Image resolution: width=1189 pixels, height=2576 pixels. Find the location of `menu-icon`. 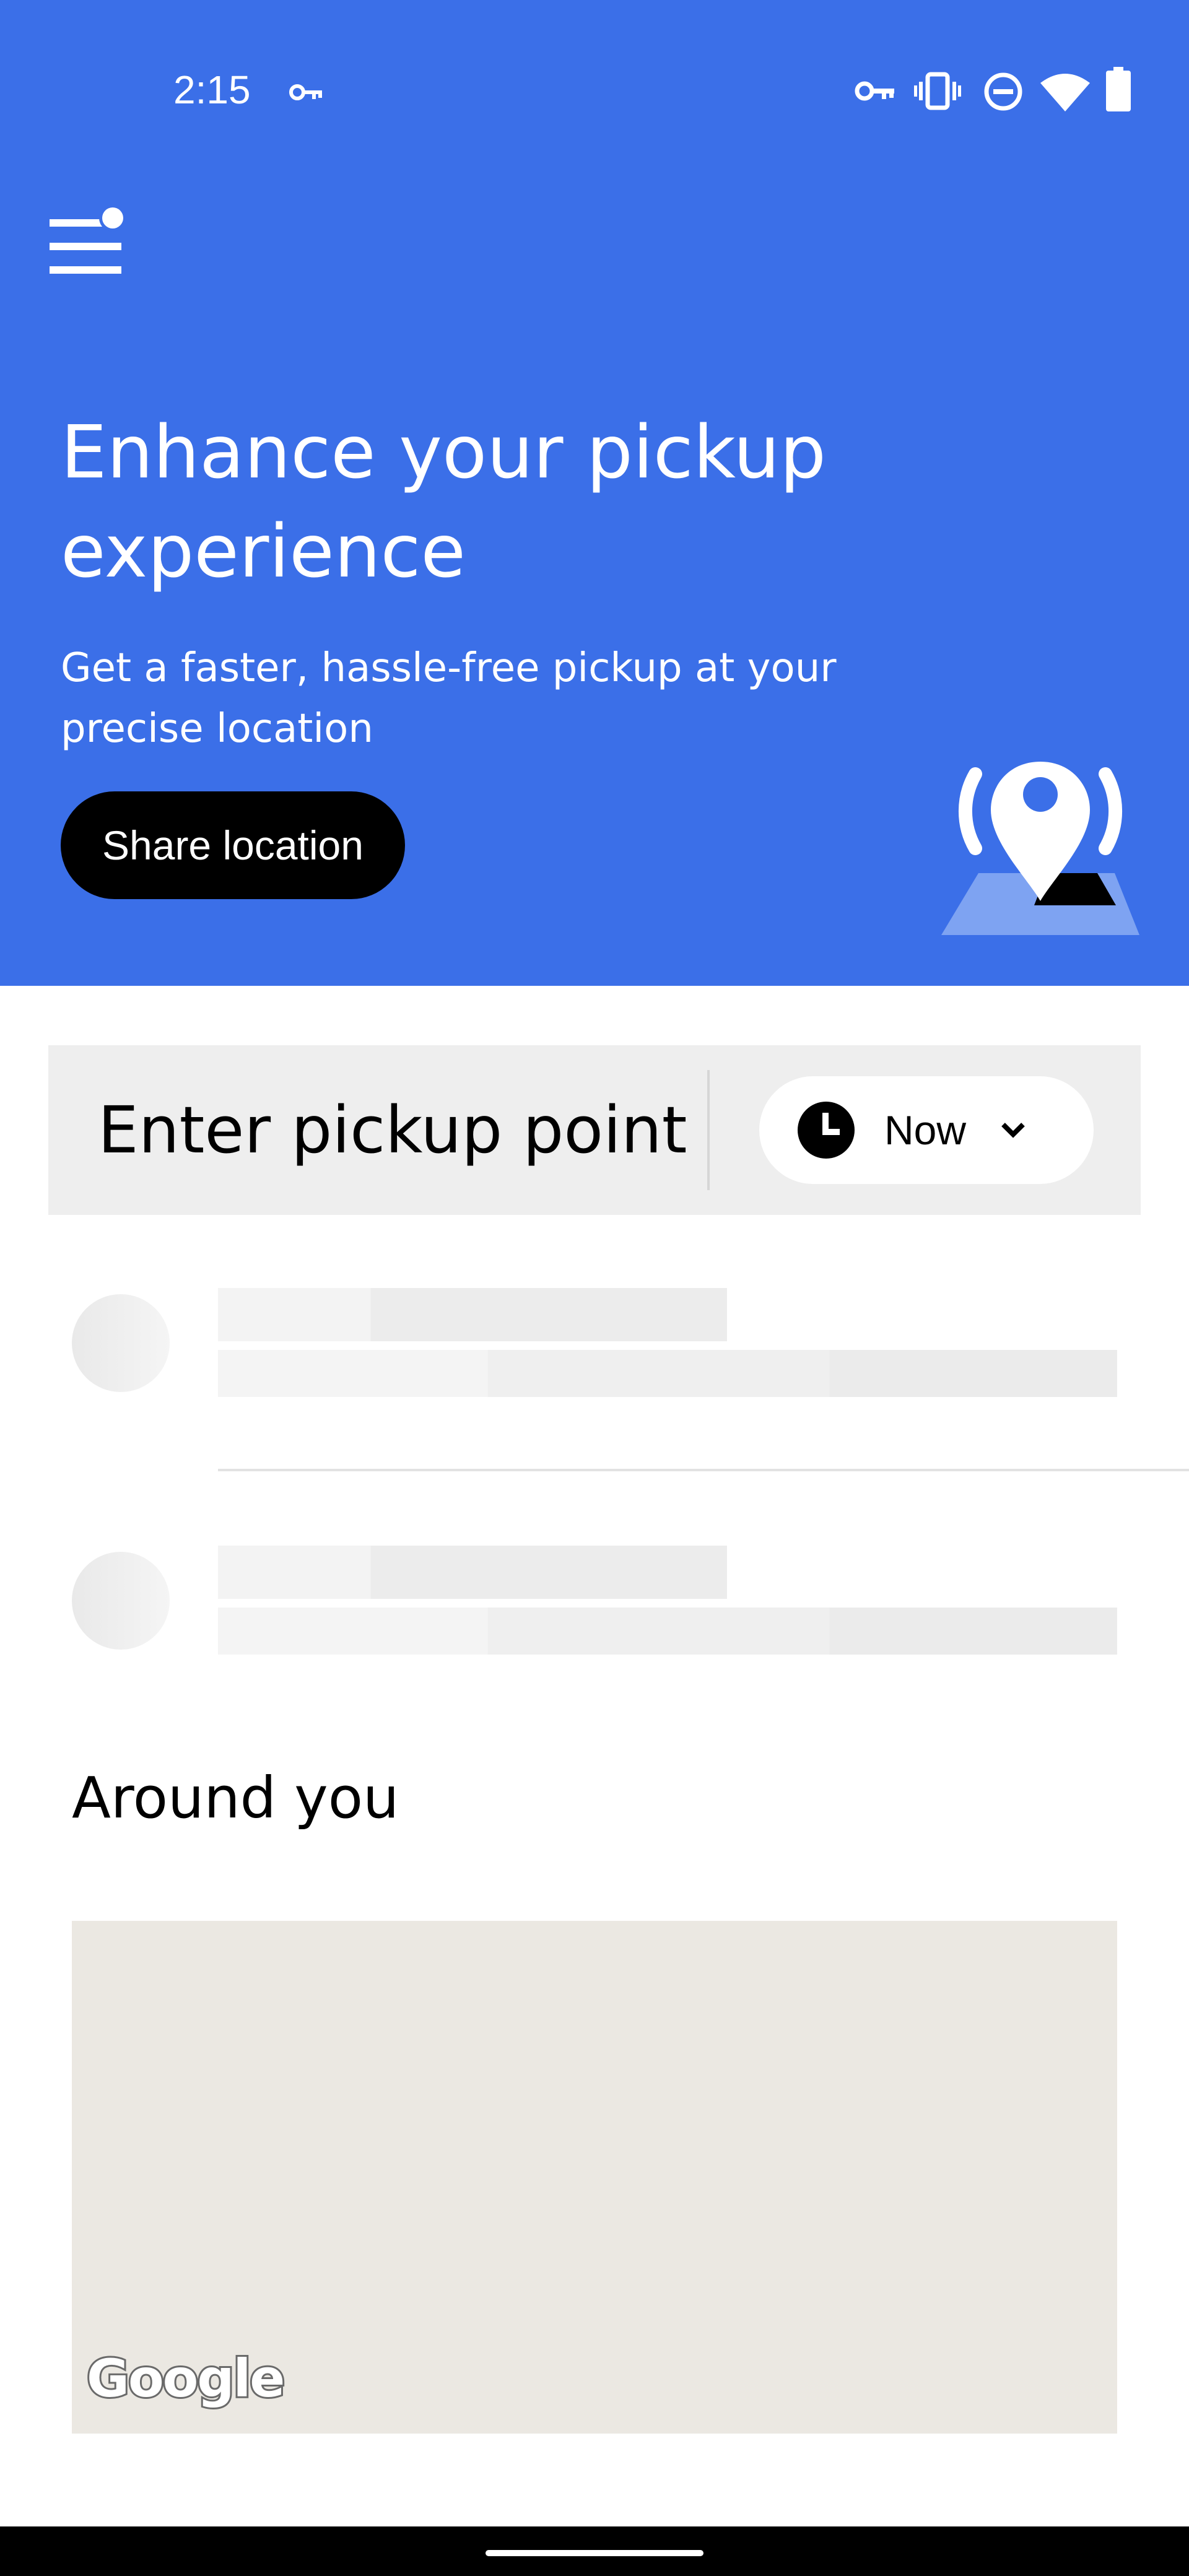

menu-icon is located at coordinates (88, 241).